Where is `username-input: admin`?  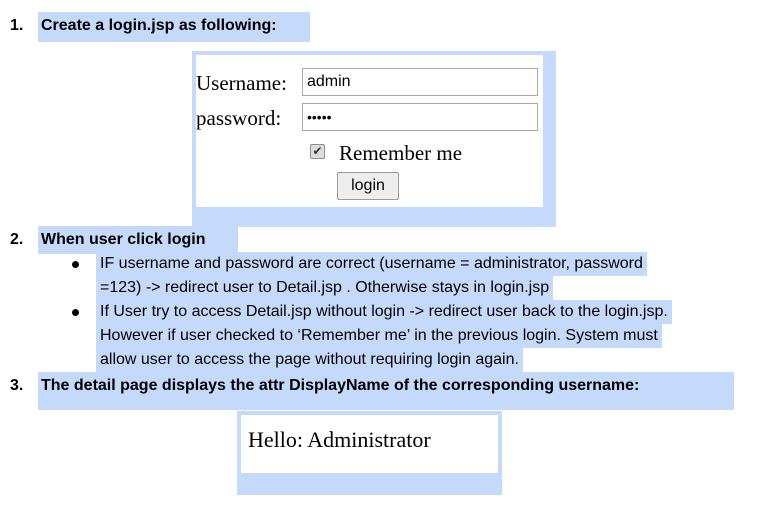
username-input: admin is located at coordinates (420, 82).